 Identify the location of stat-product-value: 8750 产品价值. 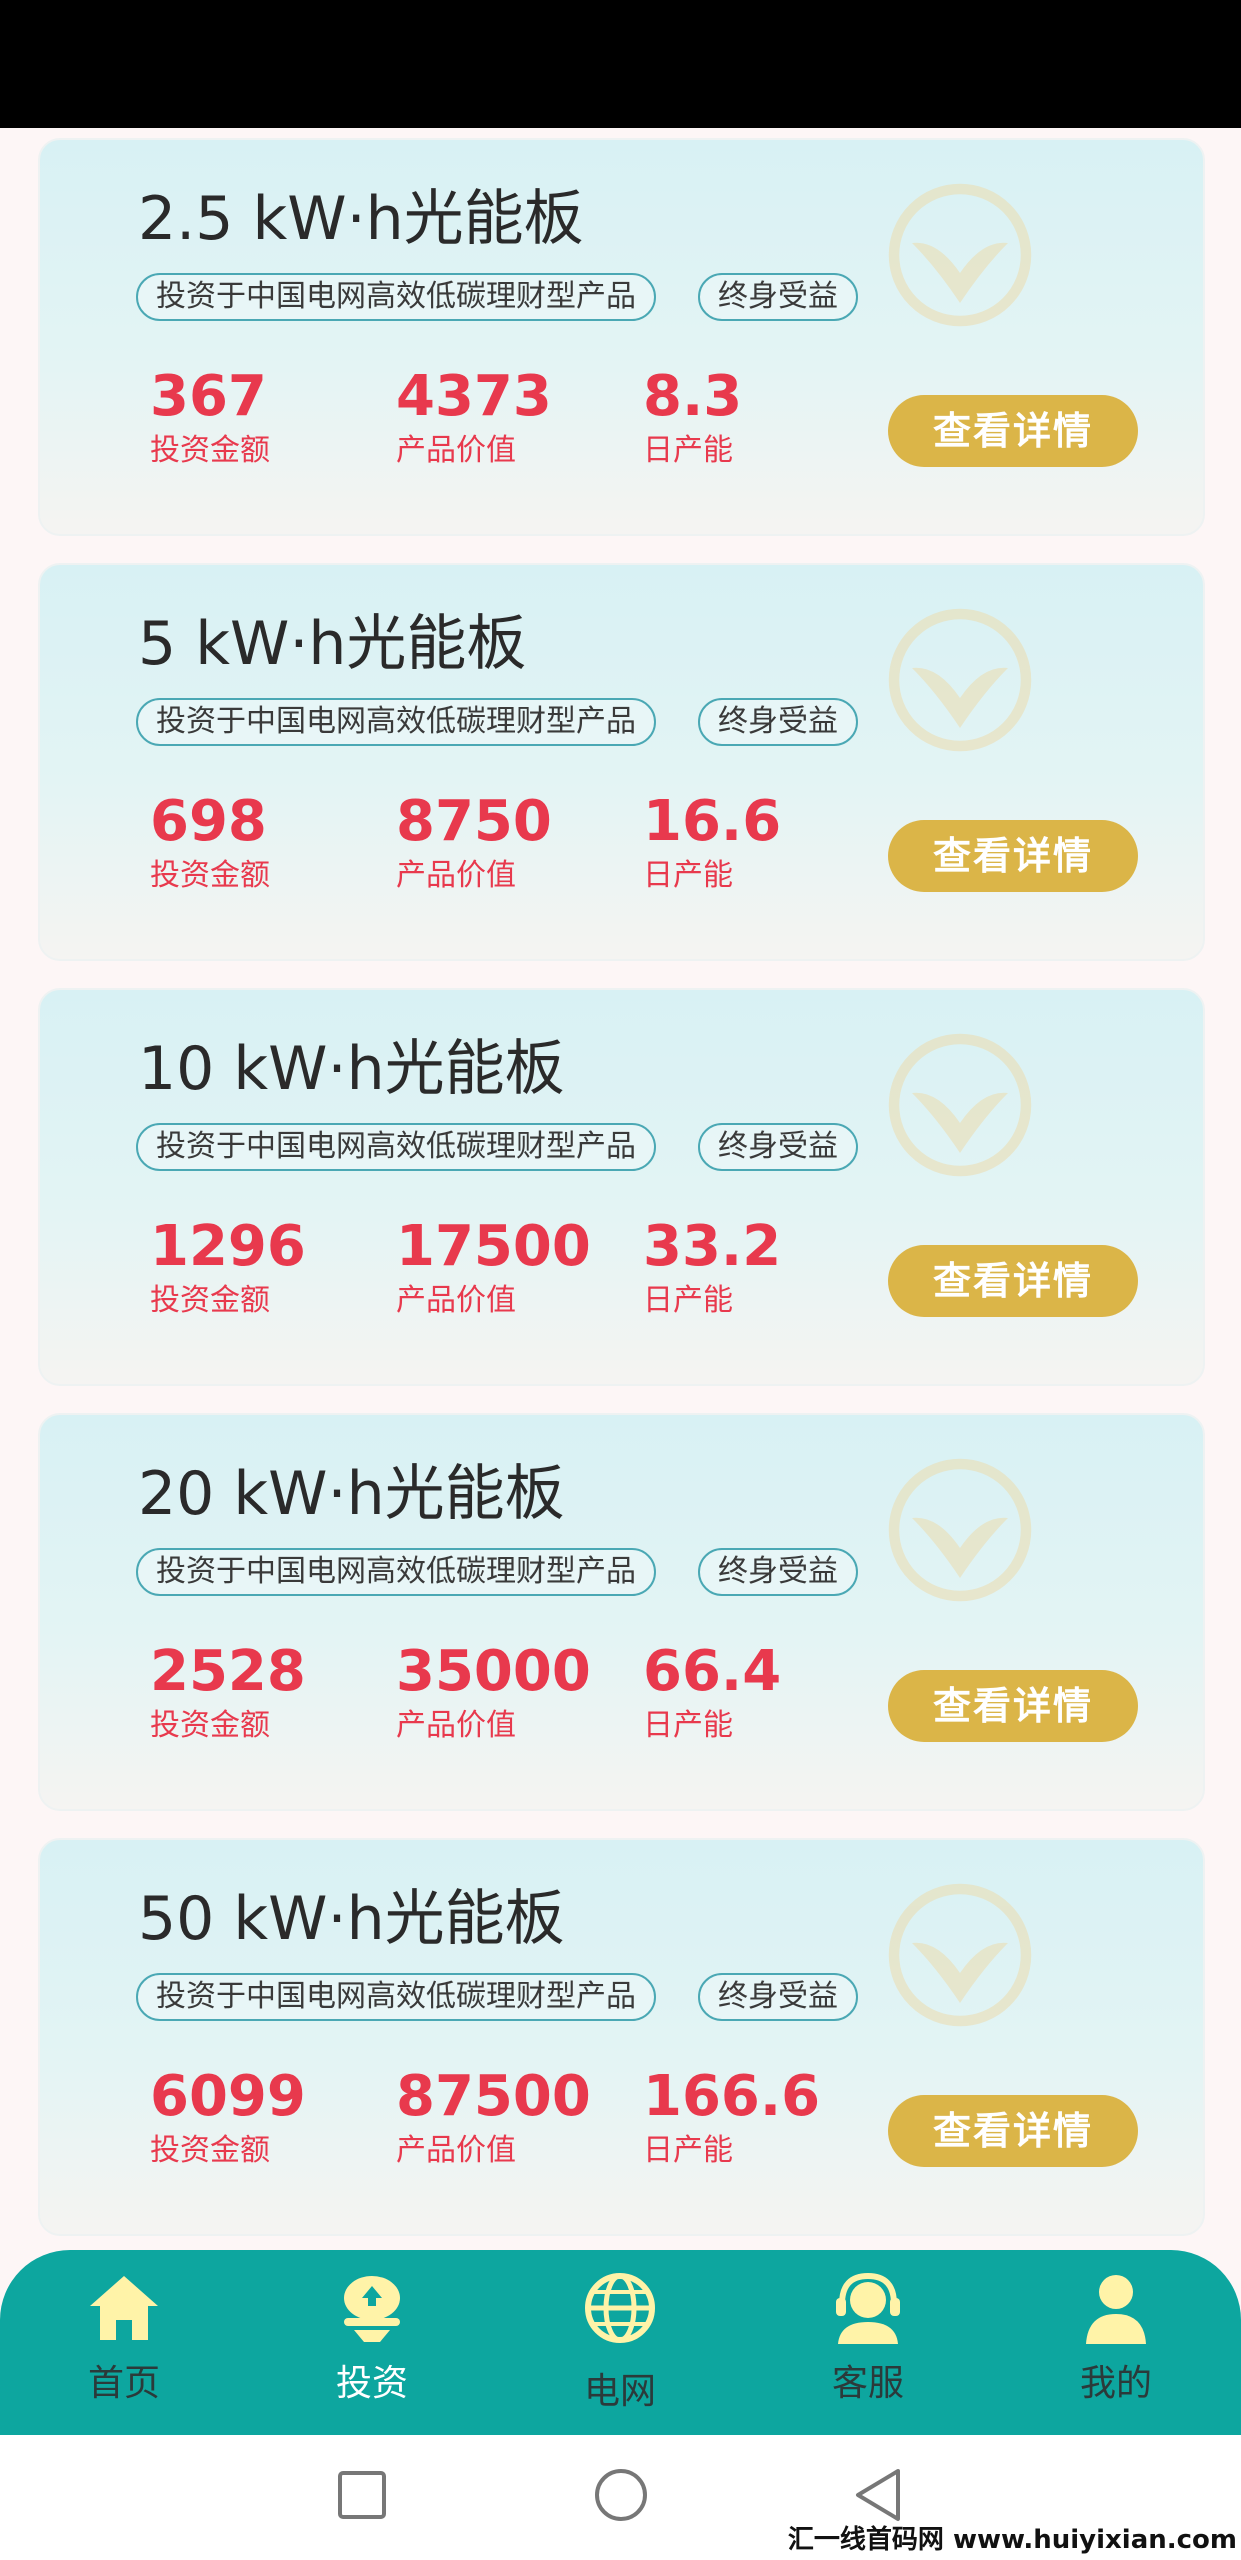
(474, 843).